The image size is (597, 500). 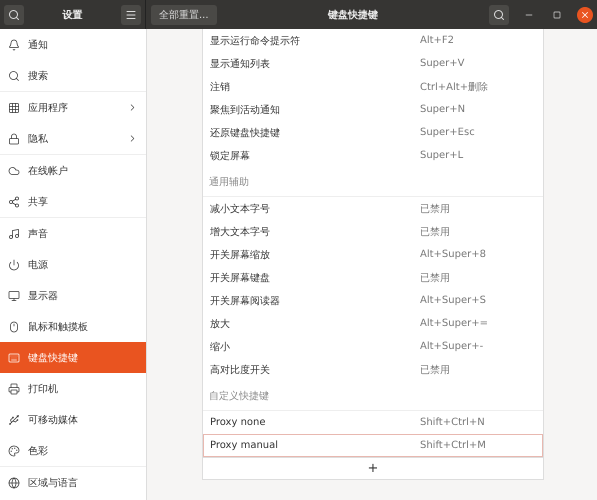 I want to click on shortcut-name: 减小文本字号, so click(x=240, y=209).